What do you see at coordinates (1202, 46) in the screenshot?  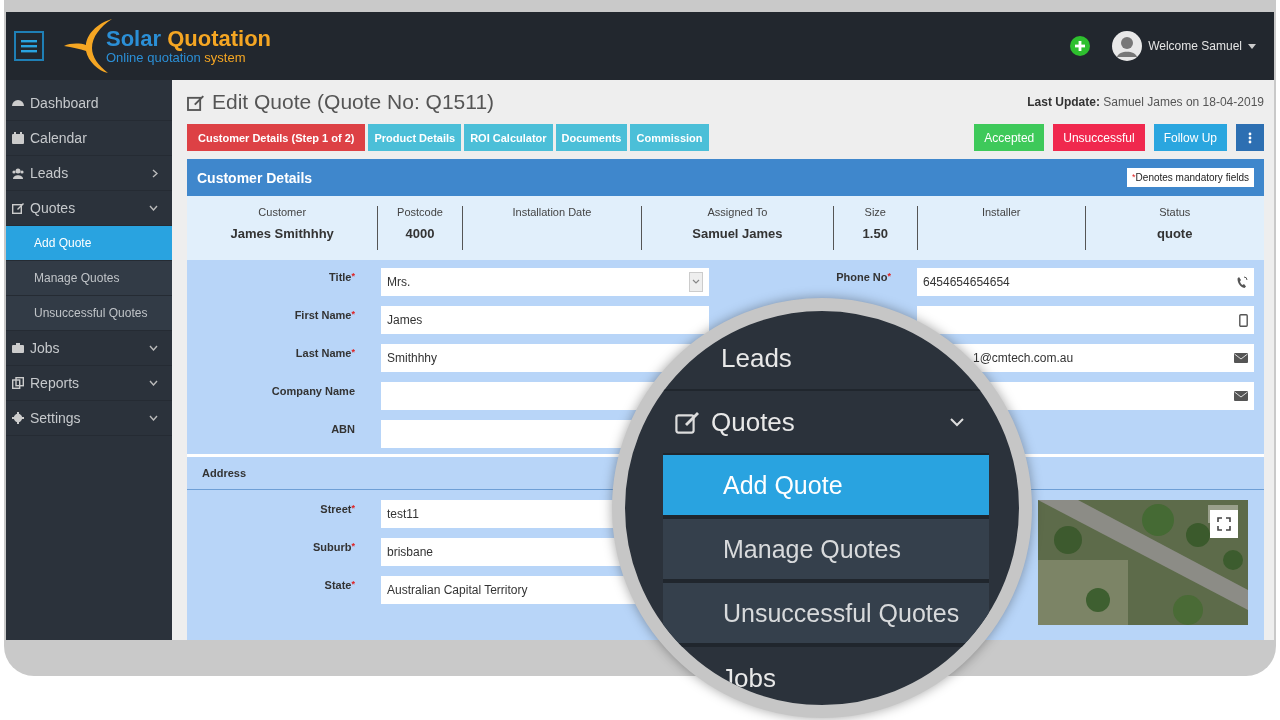 I see `user-menu: Welcome Samuel` at bounding box center [1202, 46].